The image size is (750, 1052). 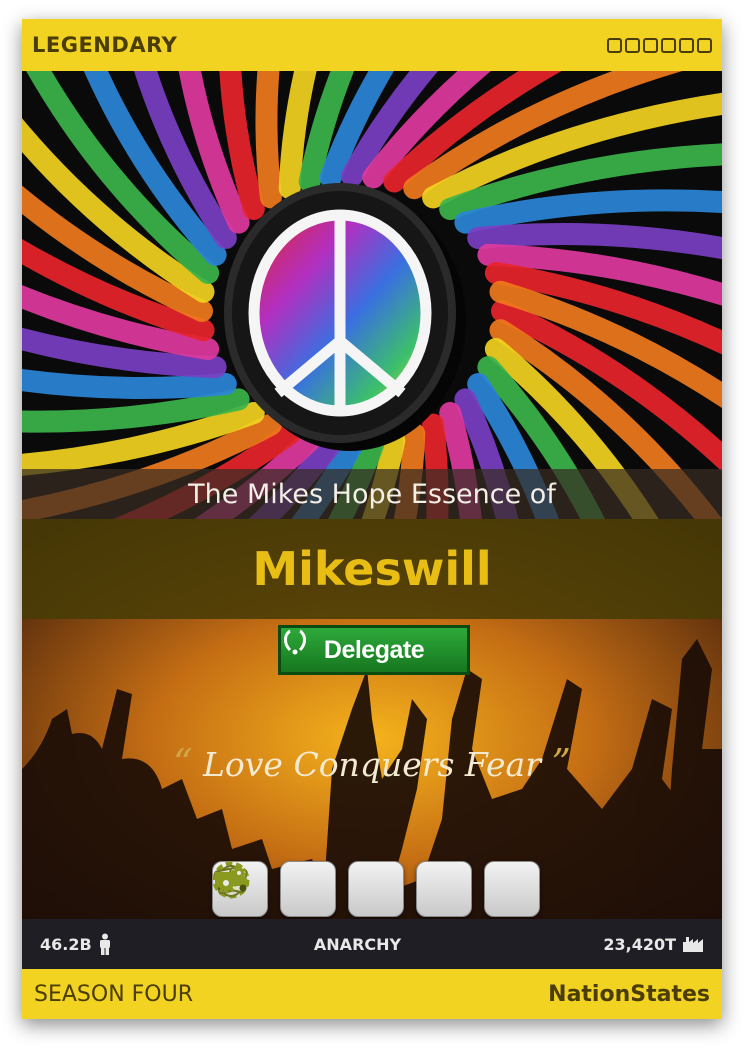 I want to click on rarity-label: LEGENDARY, so click(x=105, y=45).